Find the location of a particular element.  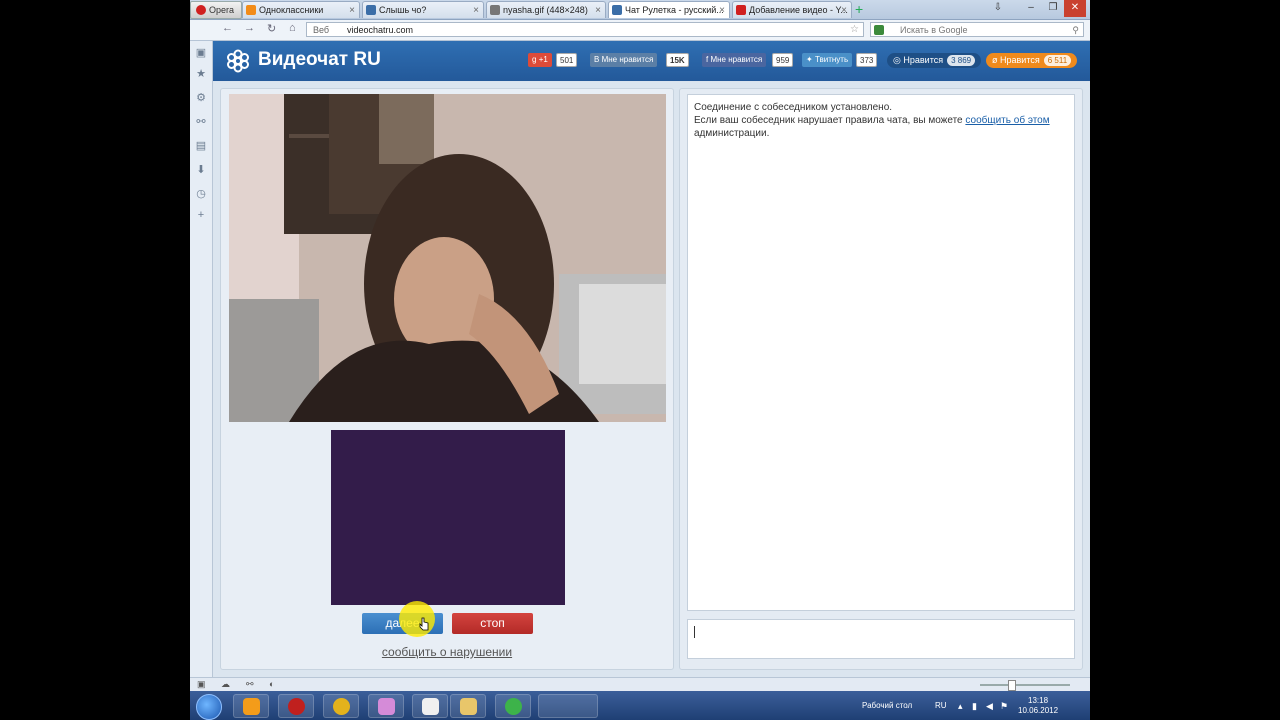

report-abuse-link: сообщить о нарушении is located at coordinates (447, 652).